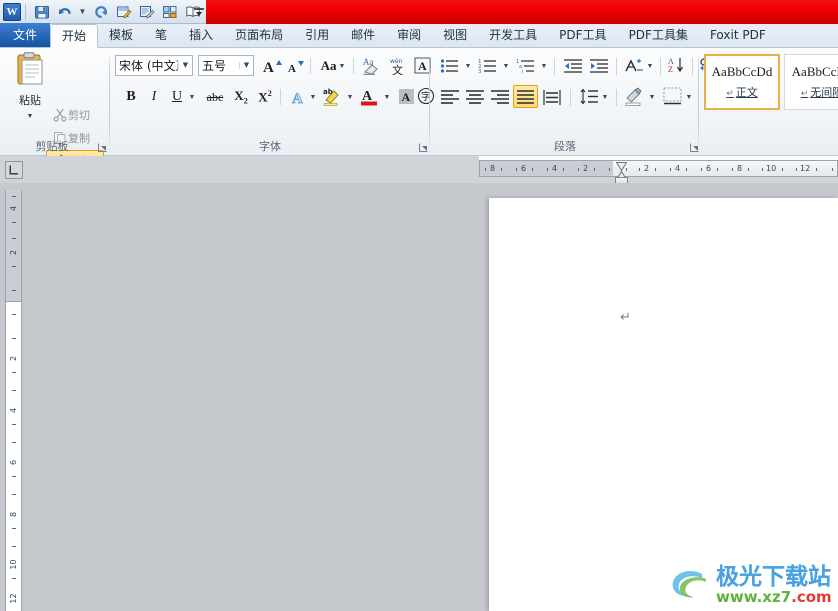 The height and width of the screenshot is (611, 838). What do you see at coordinates (513, 35) in the screenshot?
I see `tab-developer: 开发工具` at bounding box center [513, 35].